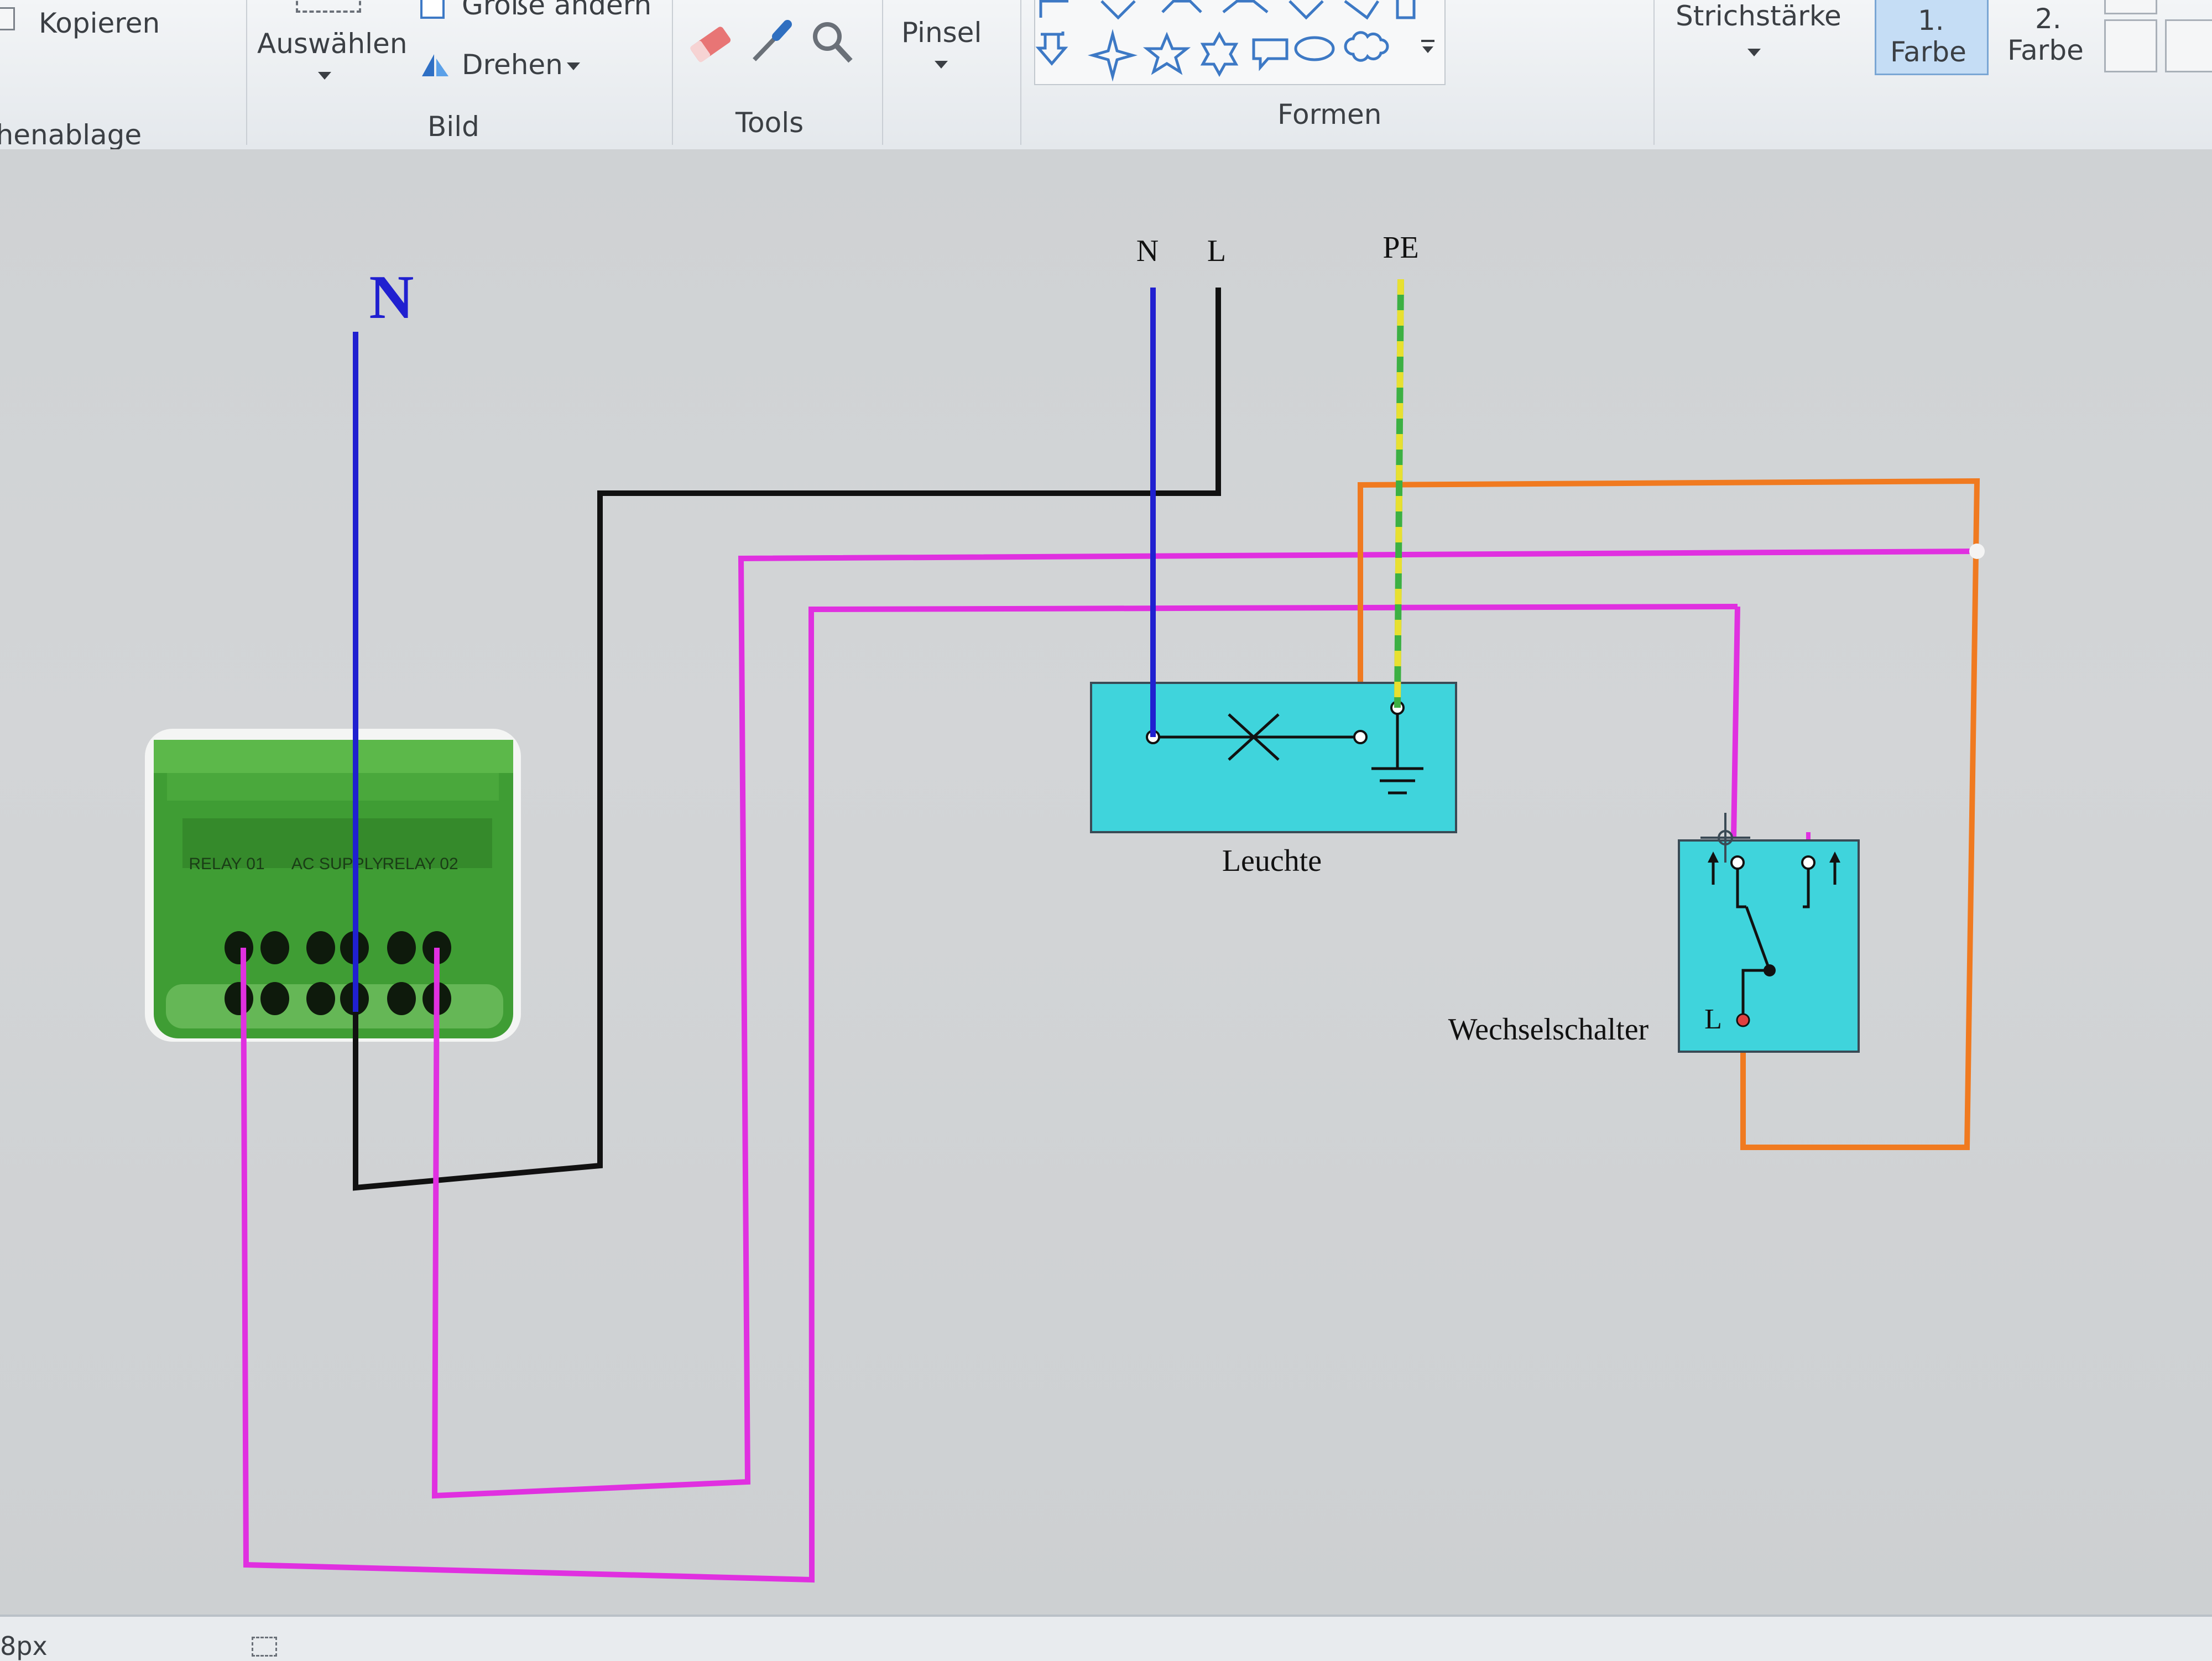 The width and height of the screenshot is (2212, 1661). Describe the element at coordinates (332, 44) in the screenshot. I see `select-label: Auswählen` at that location.